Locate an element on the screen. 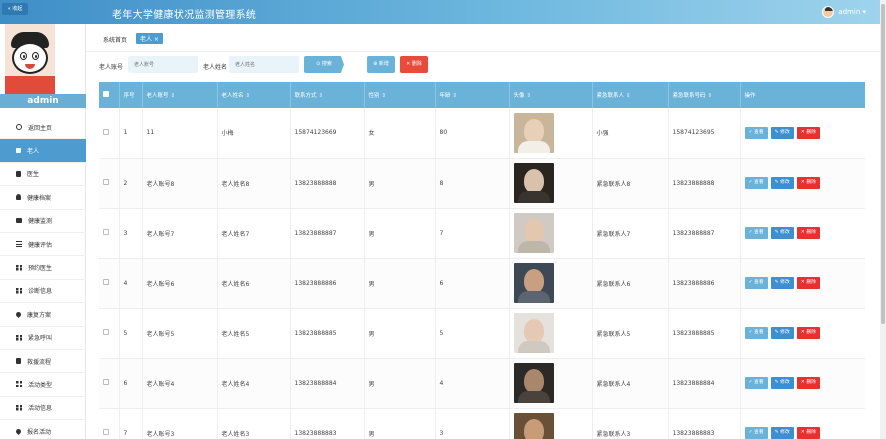 This screenshot has height=439, width=886. sidebar-item: 健康监测 is located at coordinates (43, 221).